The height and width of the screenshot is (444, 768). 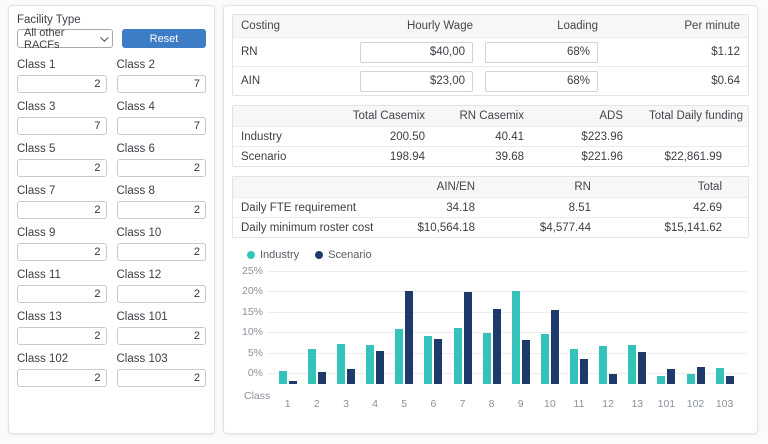 I want to click on costing-row-ain: AIN $0.64, so click(x=490, y=80).